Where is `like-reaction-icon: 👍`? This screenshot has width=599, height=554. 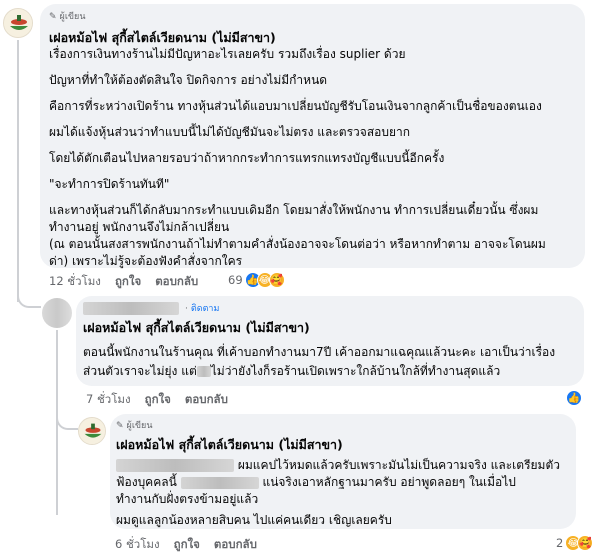
like-reaction-icon: 👍 is located at coordinates (574, 398).